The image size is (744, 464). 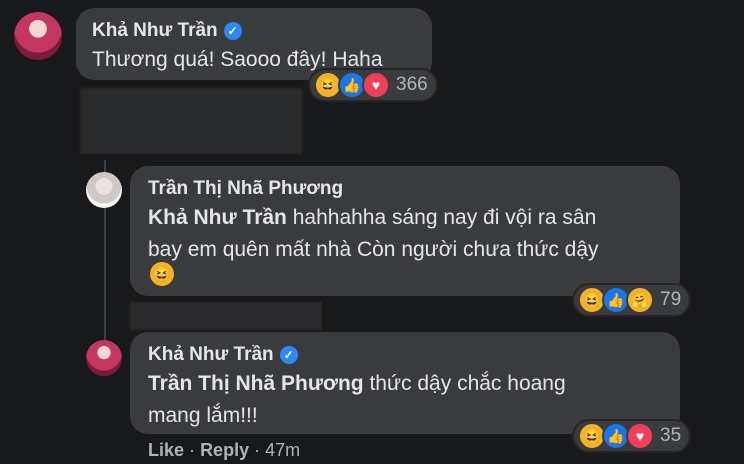 I want to click on reaction-summary: 😆 👍 🤗 79, so click(x=632, y=300).